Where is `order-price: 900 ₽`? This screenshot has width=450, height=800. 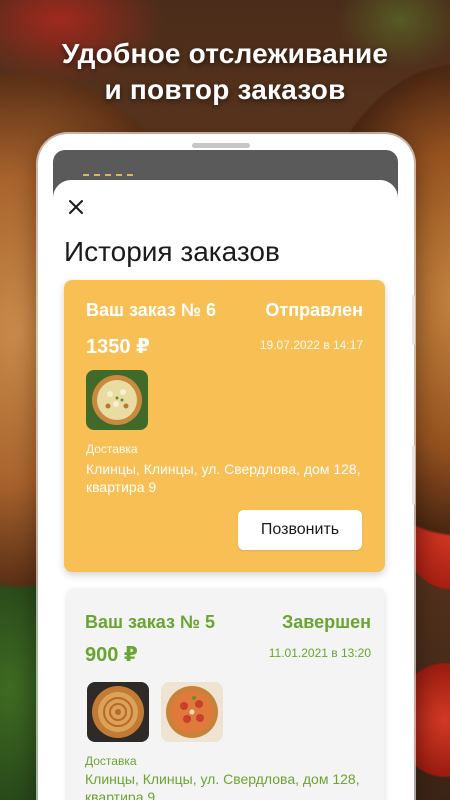 order-price: 900 ₽ is located at coordinates (111, 655).